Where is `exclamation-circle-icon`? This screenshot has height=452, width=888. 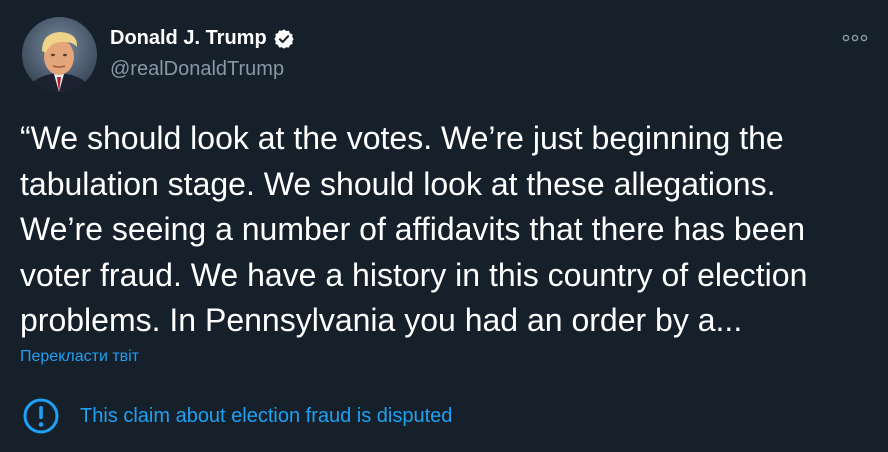
exclamation-circle-icon is located at coordinates (41, 416).